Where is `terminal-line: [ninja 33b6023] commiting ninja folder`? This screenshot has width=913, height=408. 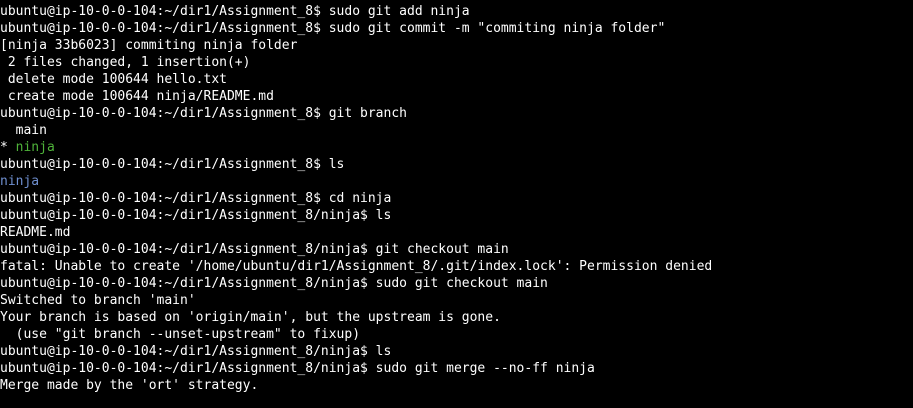 terminal-line: [ninja 33b6023] commiting ninja folder is located at coordinates (149, 45).